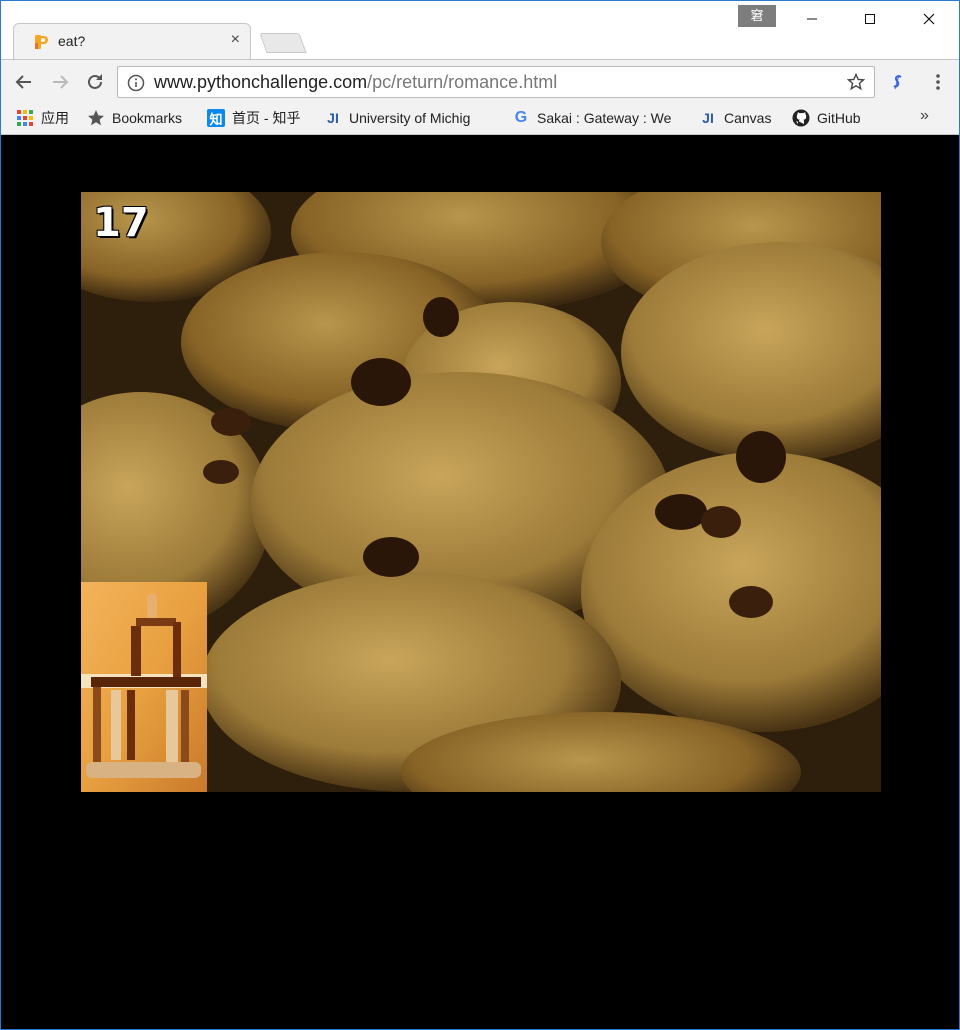 The width and height of the screenshot is (960, 1030). What do you see at coordinates (839, 118) in the screenshot?
I see `bookmark-label: GitHub` at bounding box center [839, 118].